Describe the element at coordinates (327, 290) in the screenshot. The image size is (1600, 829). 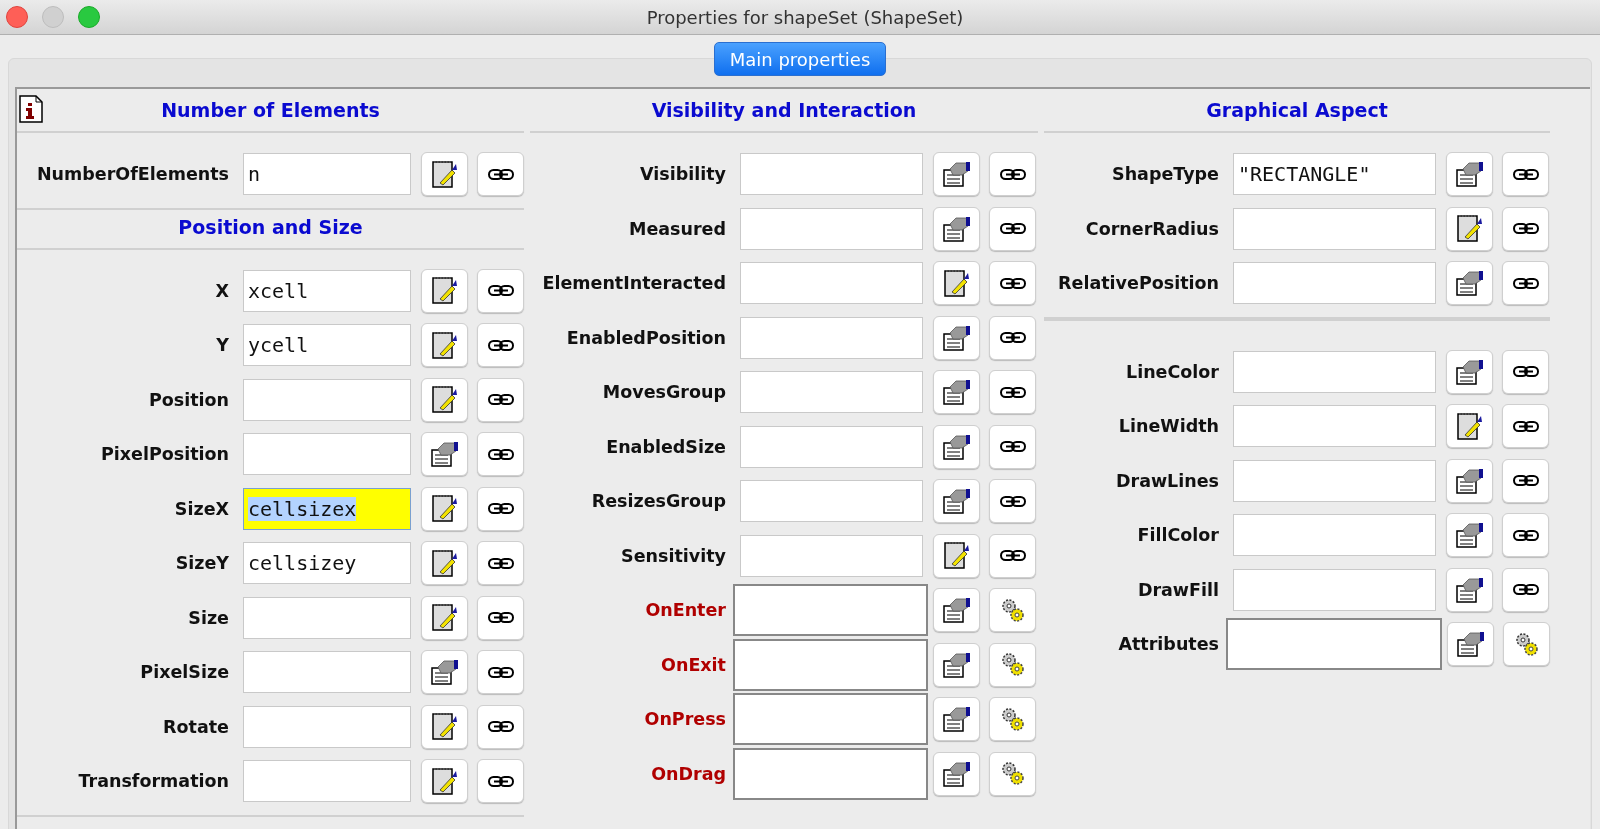
I see `property-field: xcell` at that location.